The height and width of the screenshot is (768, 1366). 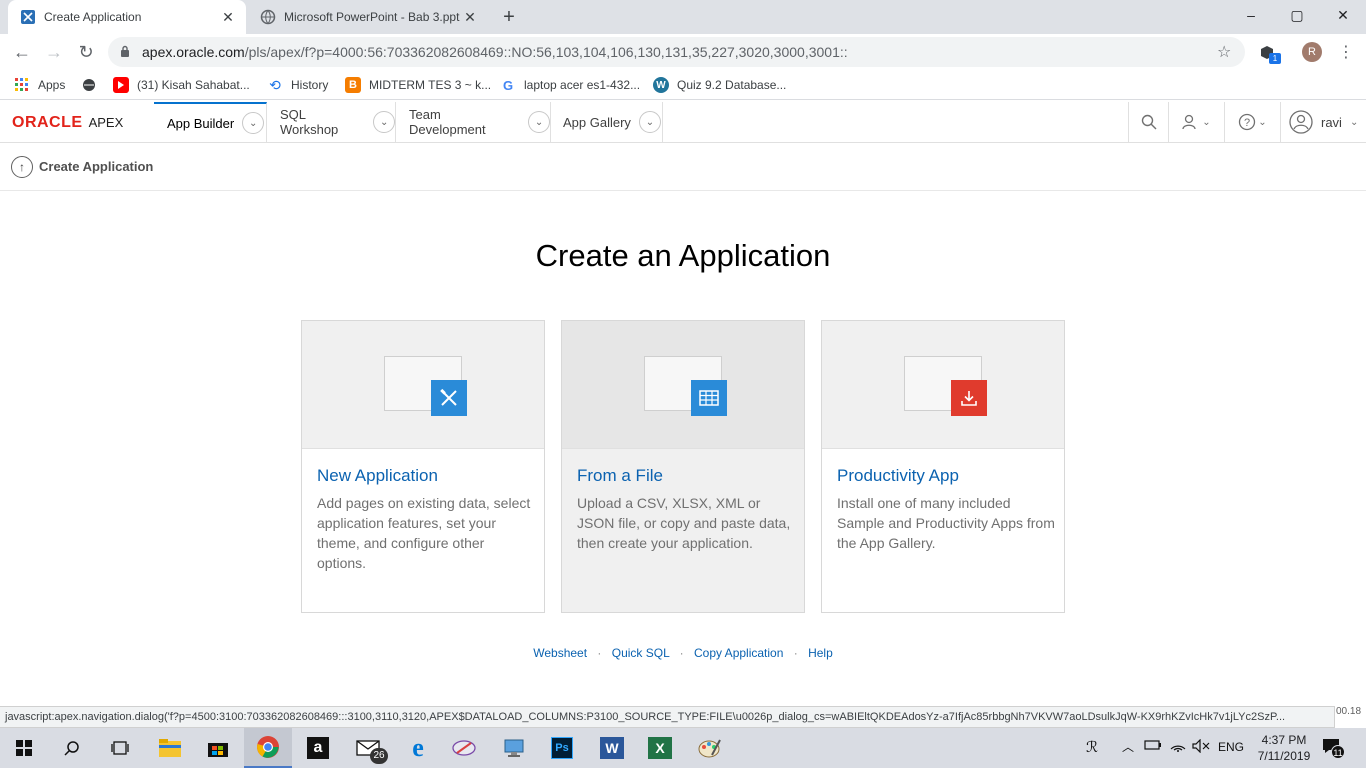 I want to click on breadcrumb: ↑ Create Application, so click(x=683, y=167).